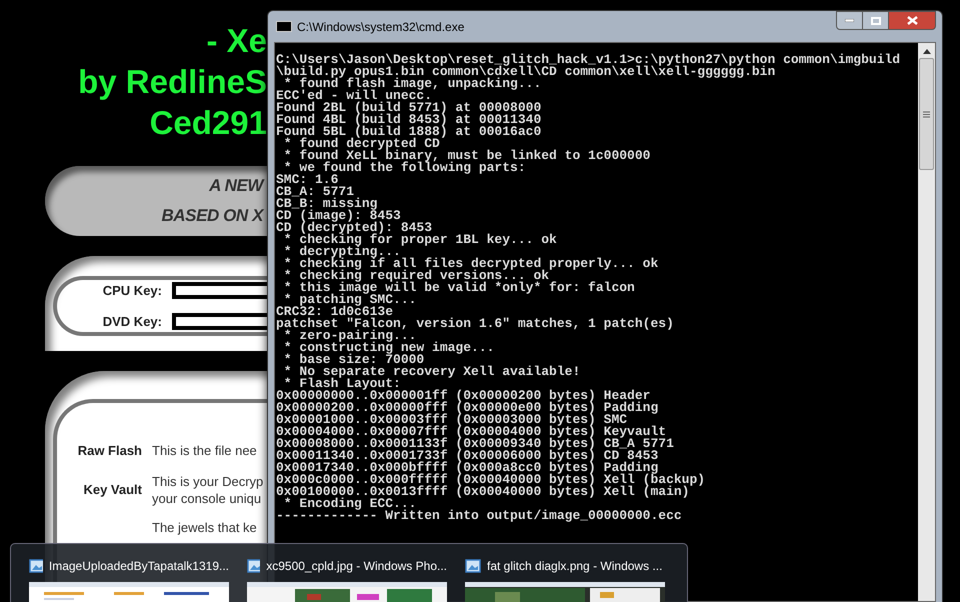  Describe the element at coordinates (409, 108) in the screenshot. I see `console-line: Found 2BL (build 5771) at 00008000` at that location.